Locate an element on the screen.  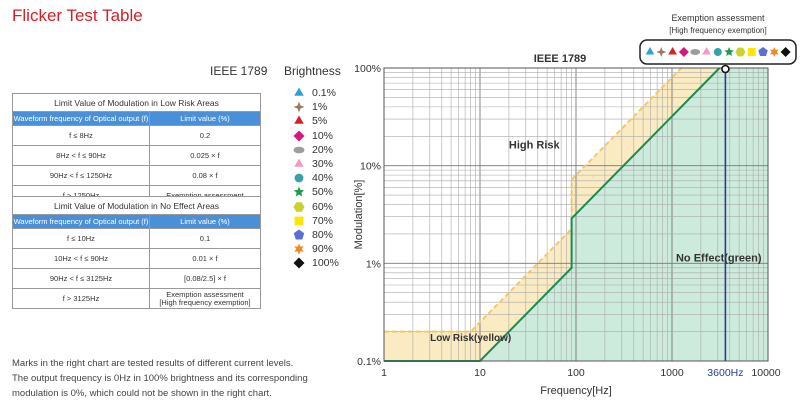
y-tick-label: 1% is located at coordinates (373, 264).